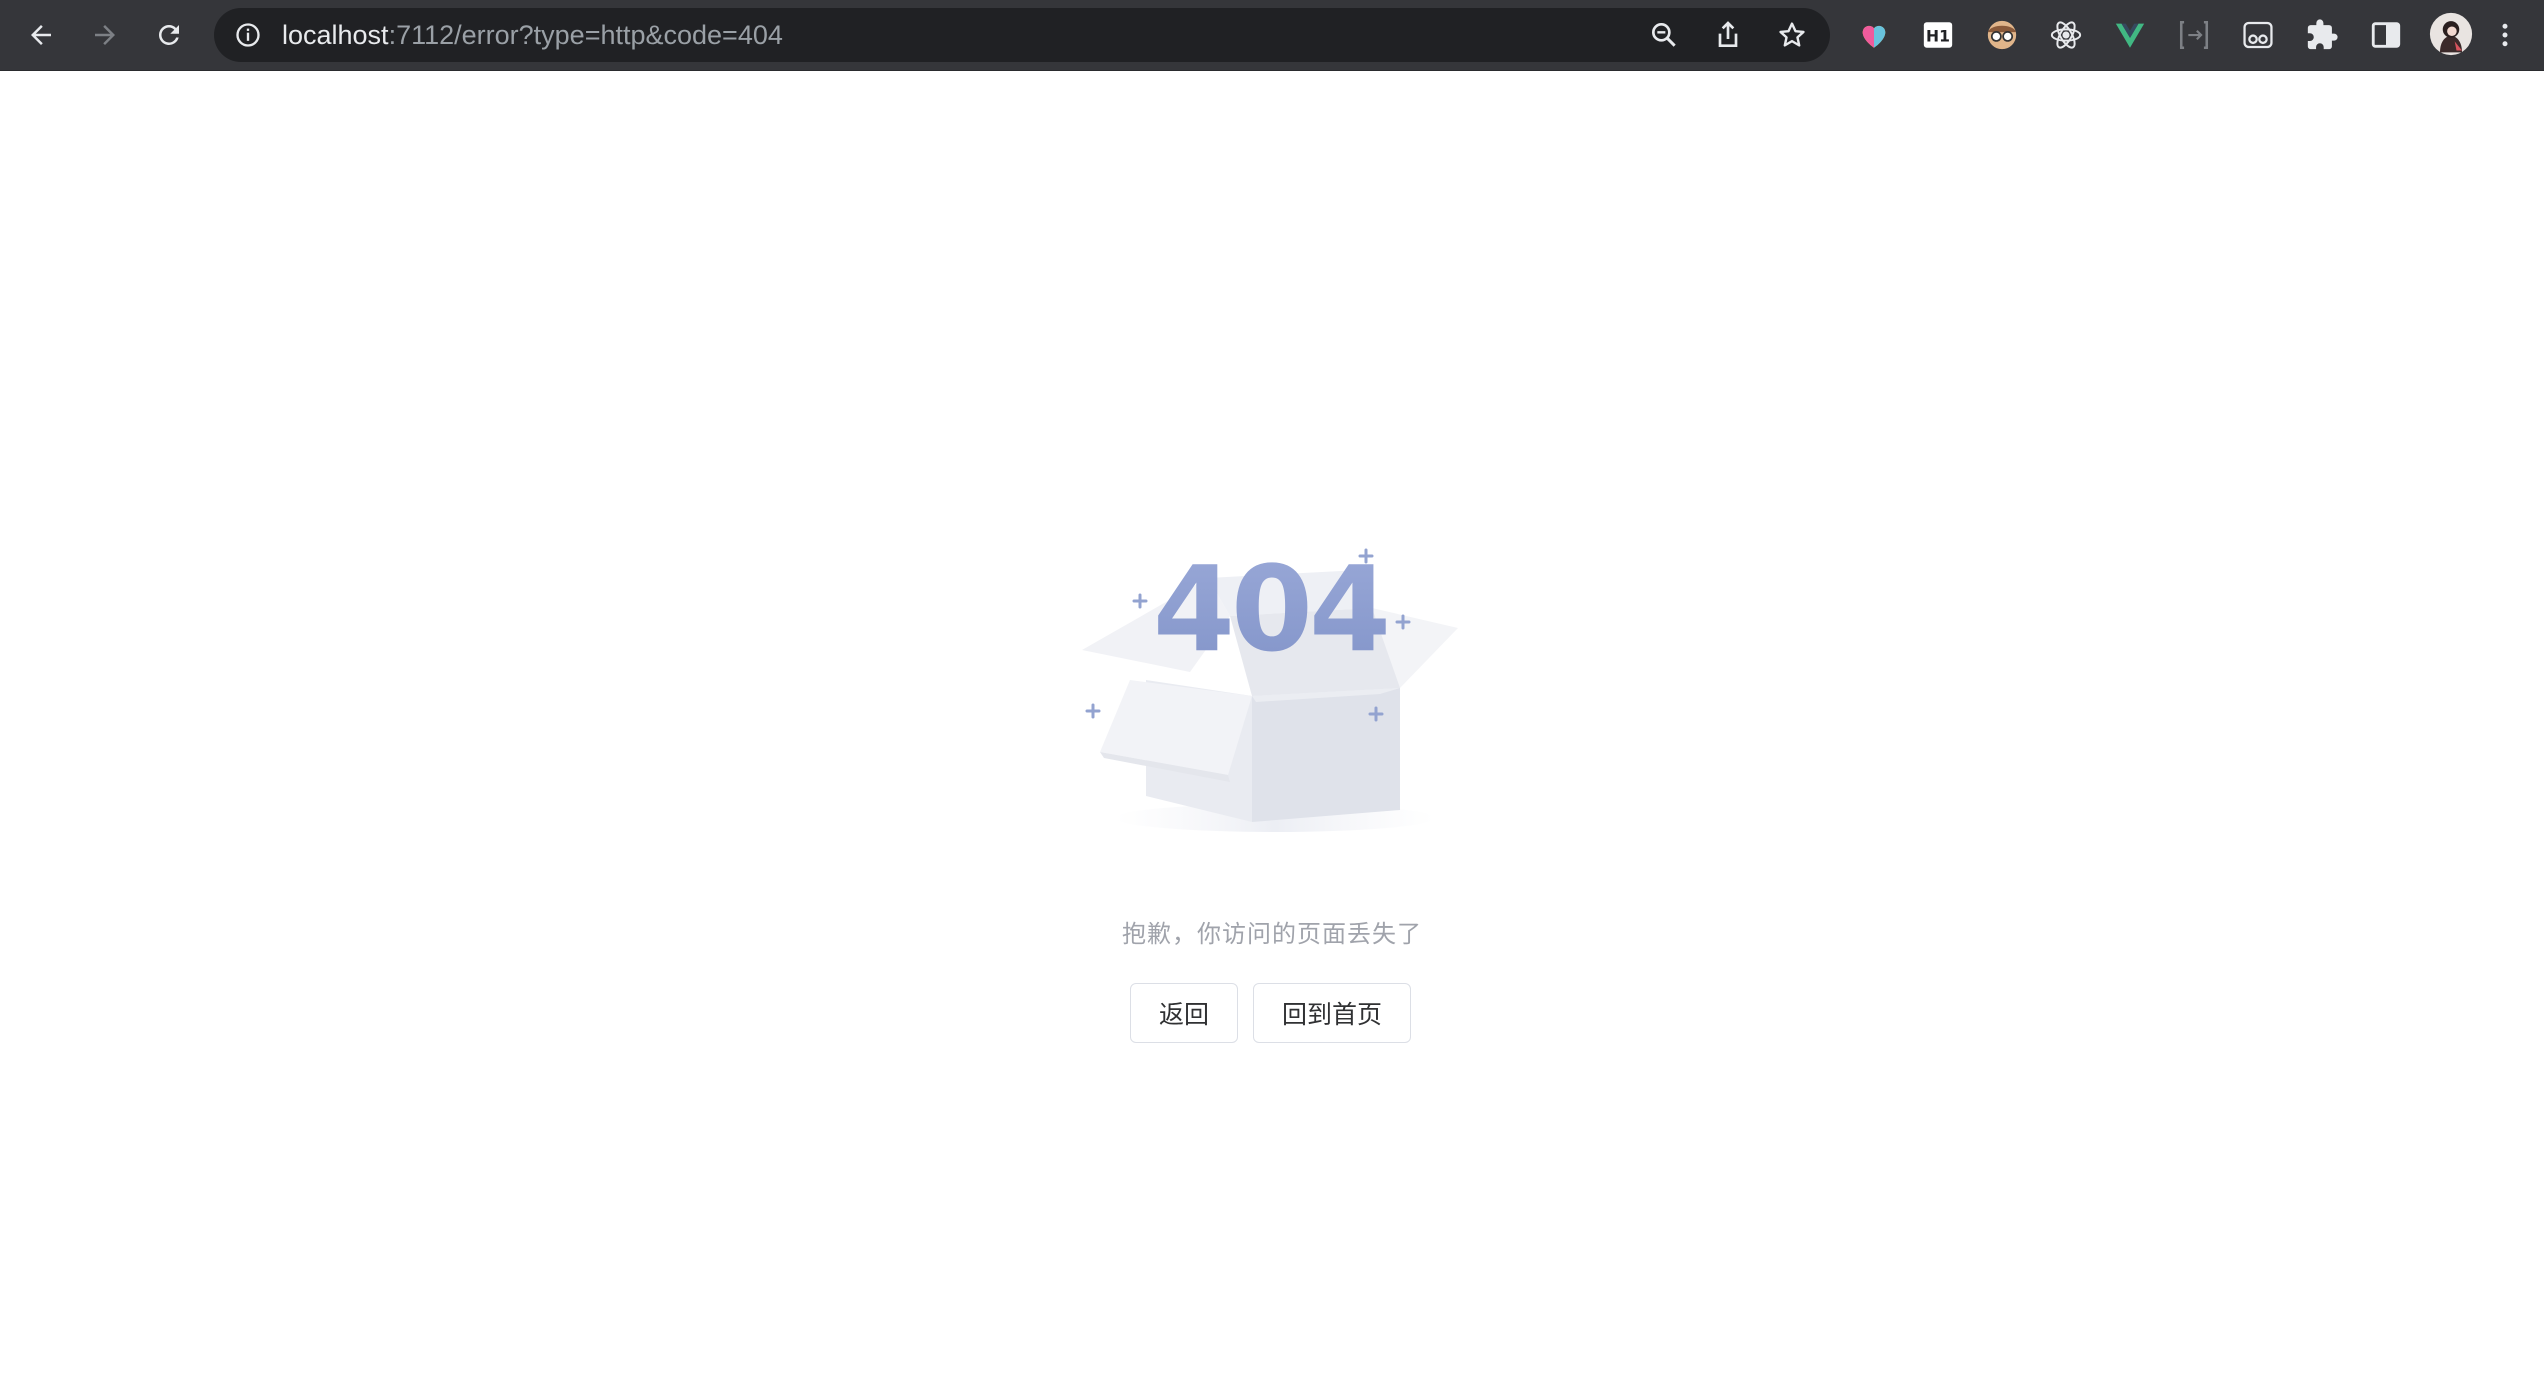 Image resolution: width=2544 pixels, height=1374 pixels. Describe the element at coordinates (2066, 35) in the screenshot. I see `react-atom-icon` at that location.